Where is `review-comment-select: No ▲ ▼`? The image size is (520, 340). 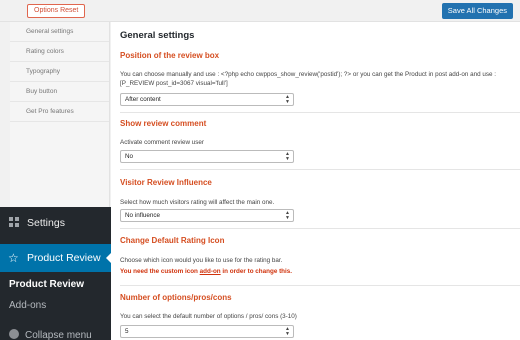 review-comment-select: No ▲ ▼ is located at coordinates (207, 156).